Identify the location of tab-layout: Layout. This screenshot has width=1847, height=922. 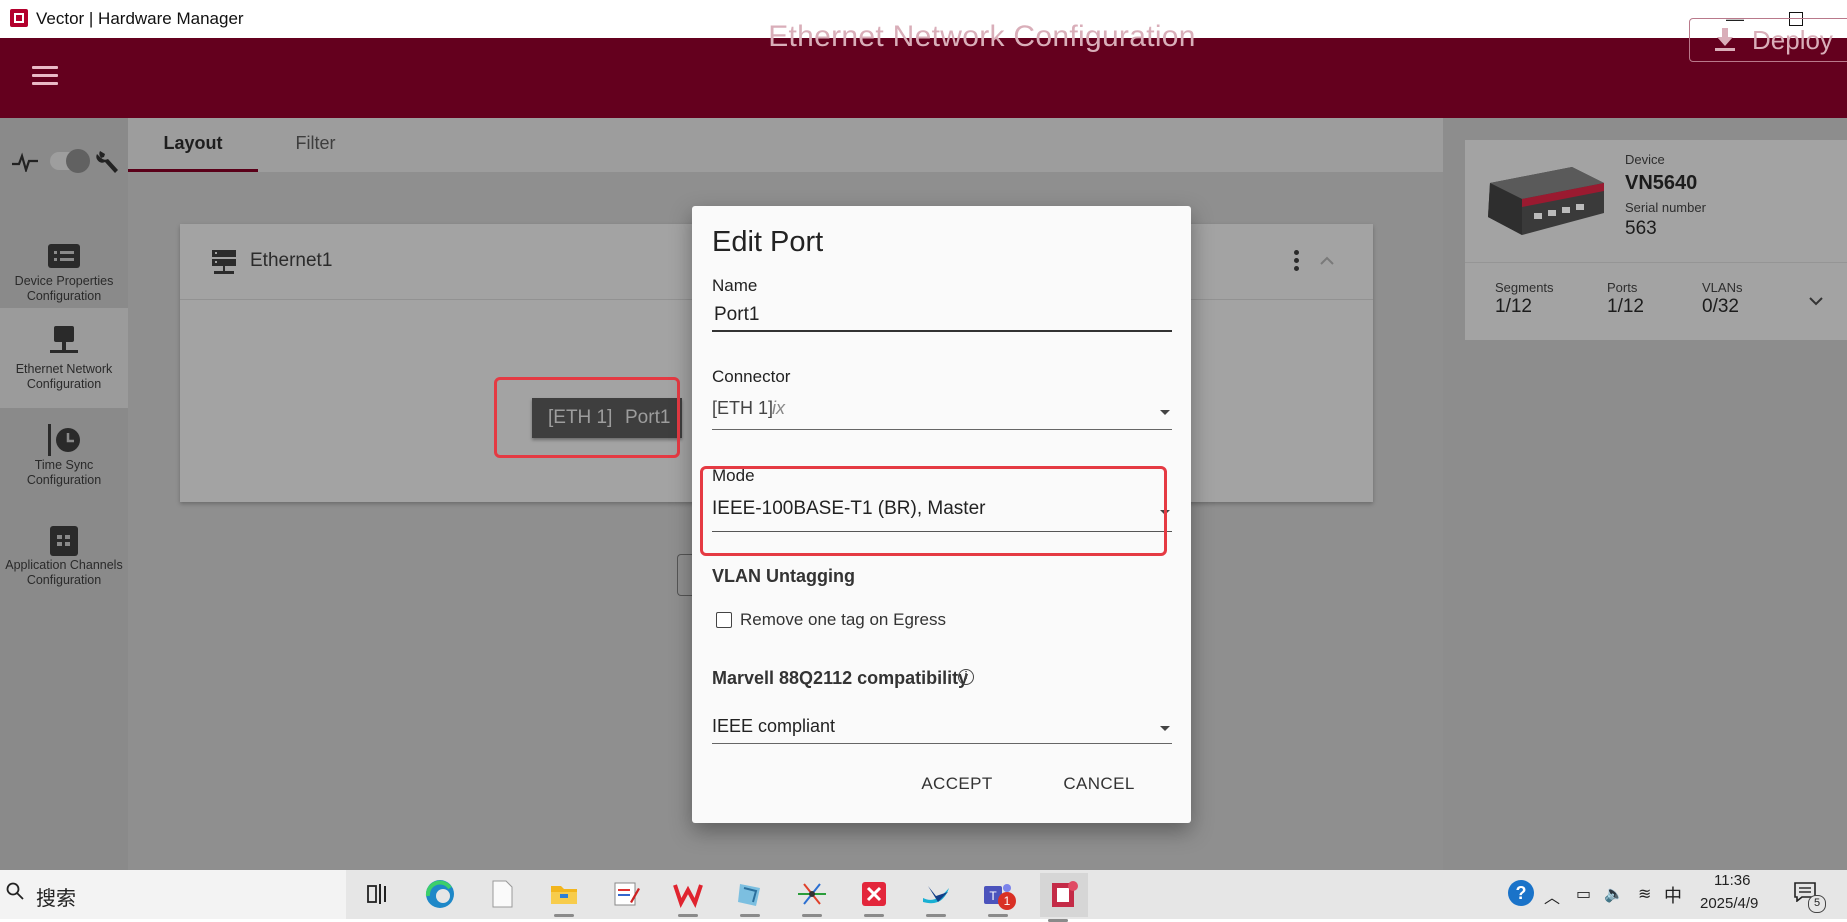
(193, 145).